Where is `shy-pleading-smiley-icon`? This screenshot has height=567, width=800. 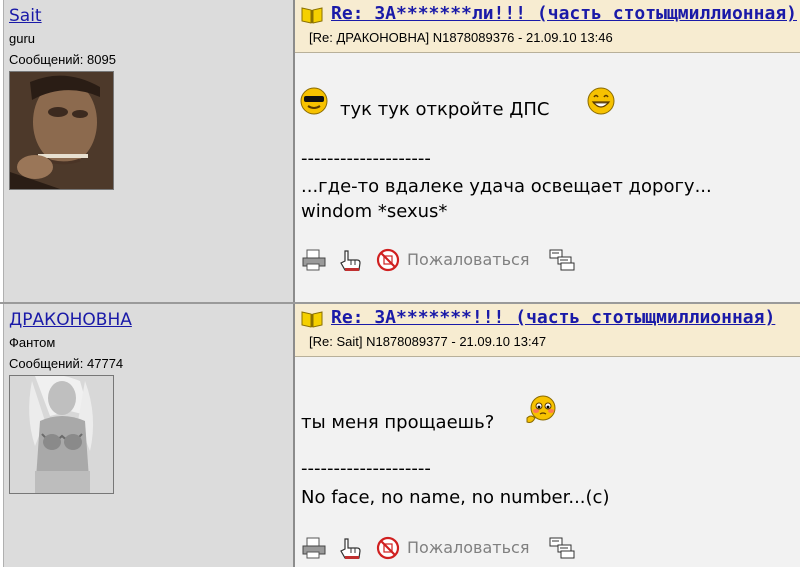
shy-pleading-smiley-icon is located at coordinates (541, 409).